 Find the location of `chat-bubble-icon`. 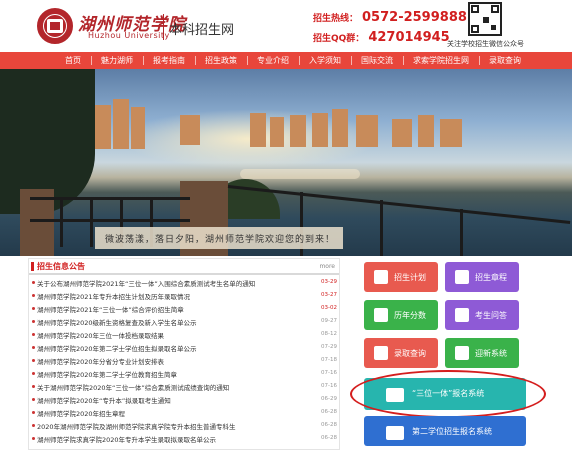

chat-bubble-icon is located at coordinates (381, 353).